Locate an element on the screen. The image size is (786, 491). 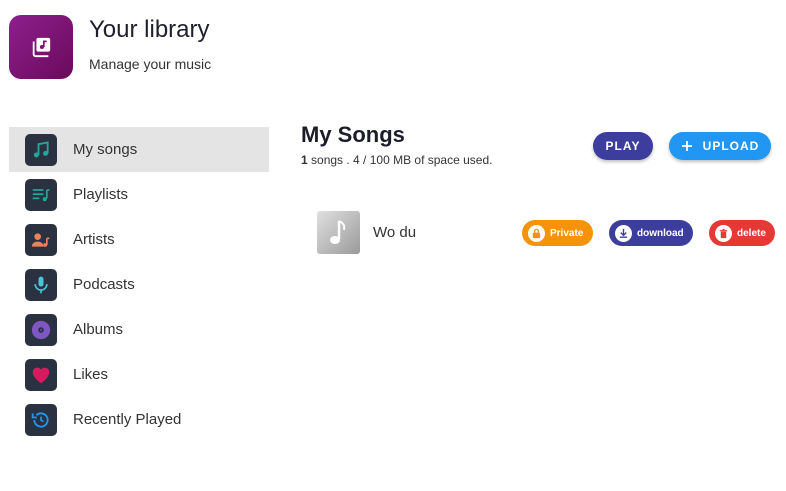
delete-button: delete is located at coordinates (742, 233).